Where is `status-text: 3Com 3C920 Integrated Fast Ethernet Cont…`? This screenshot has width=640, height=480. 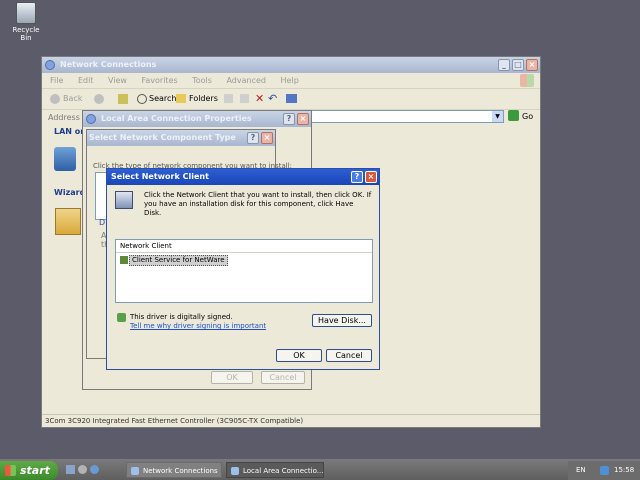 status-text: 3Com 3C920 Integrated Fast Ethernet Cont… is located at coordinates (174, 421).